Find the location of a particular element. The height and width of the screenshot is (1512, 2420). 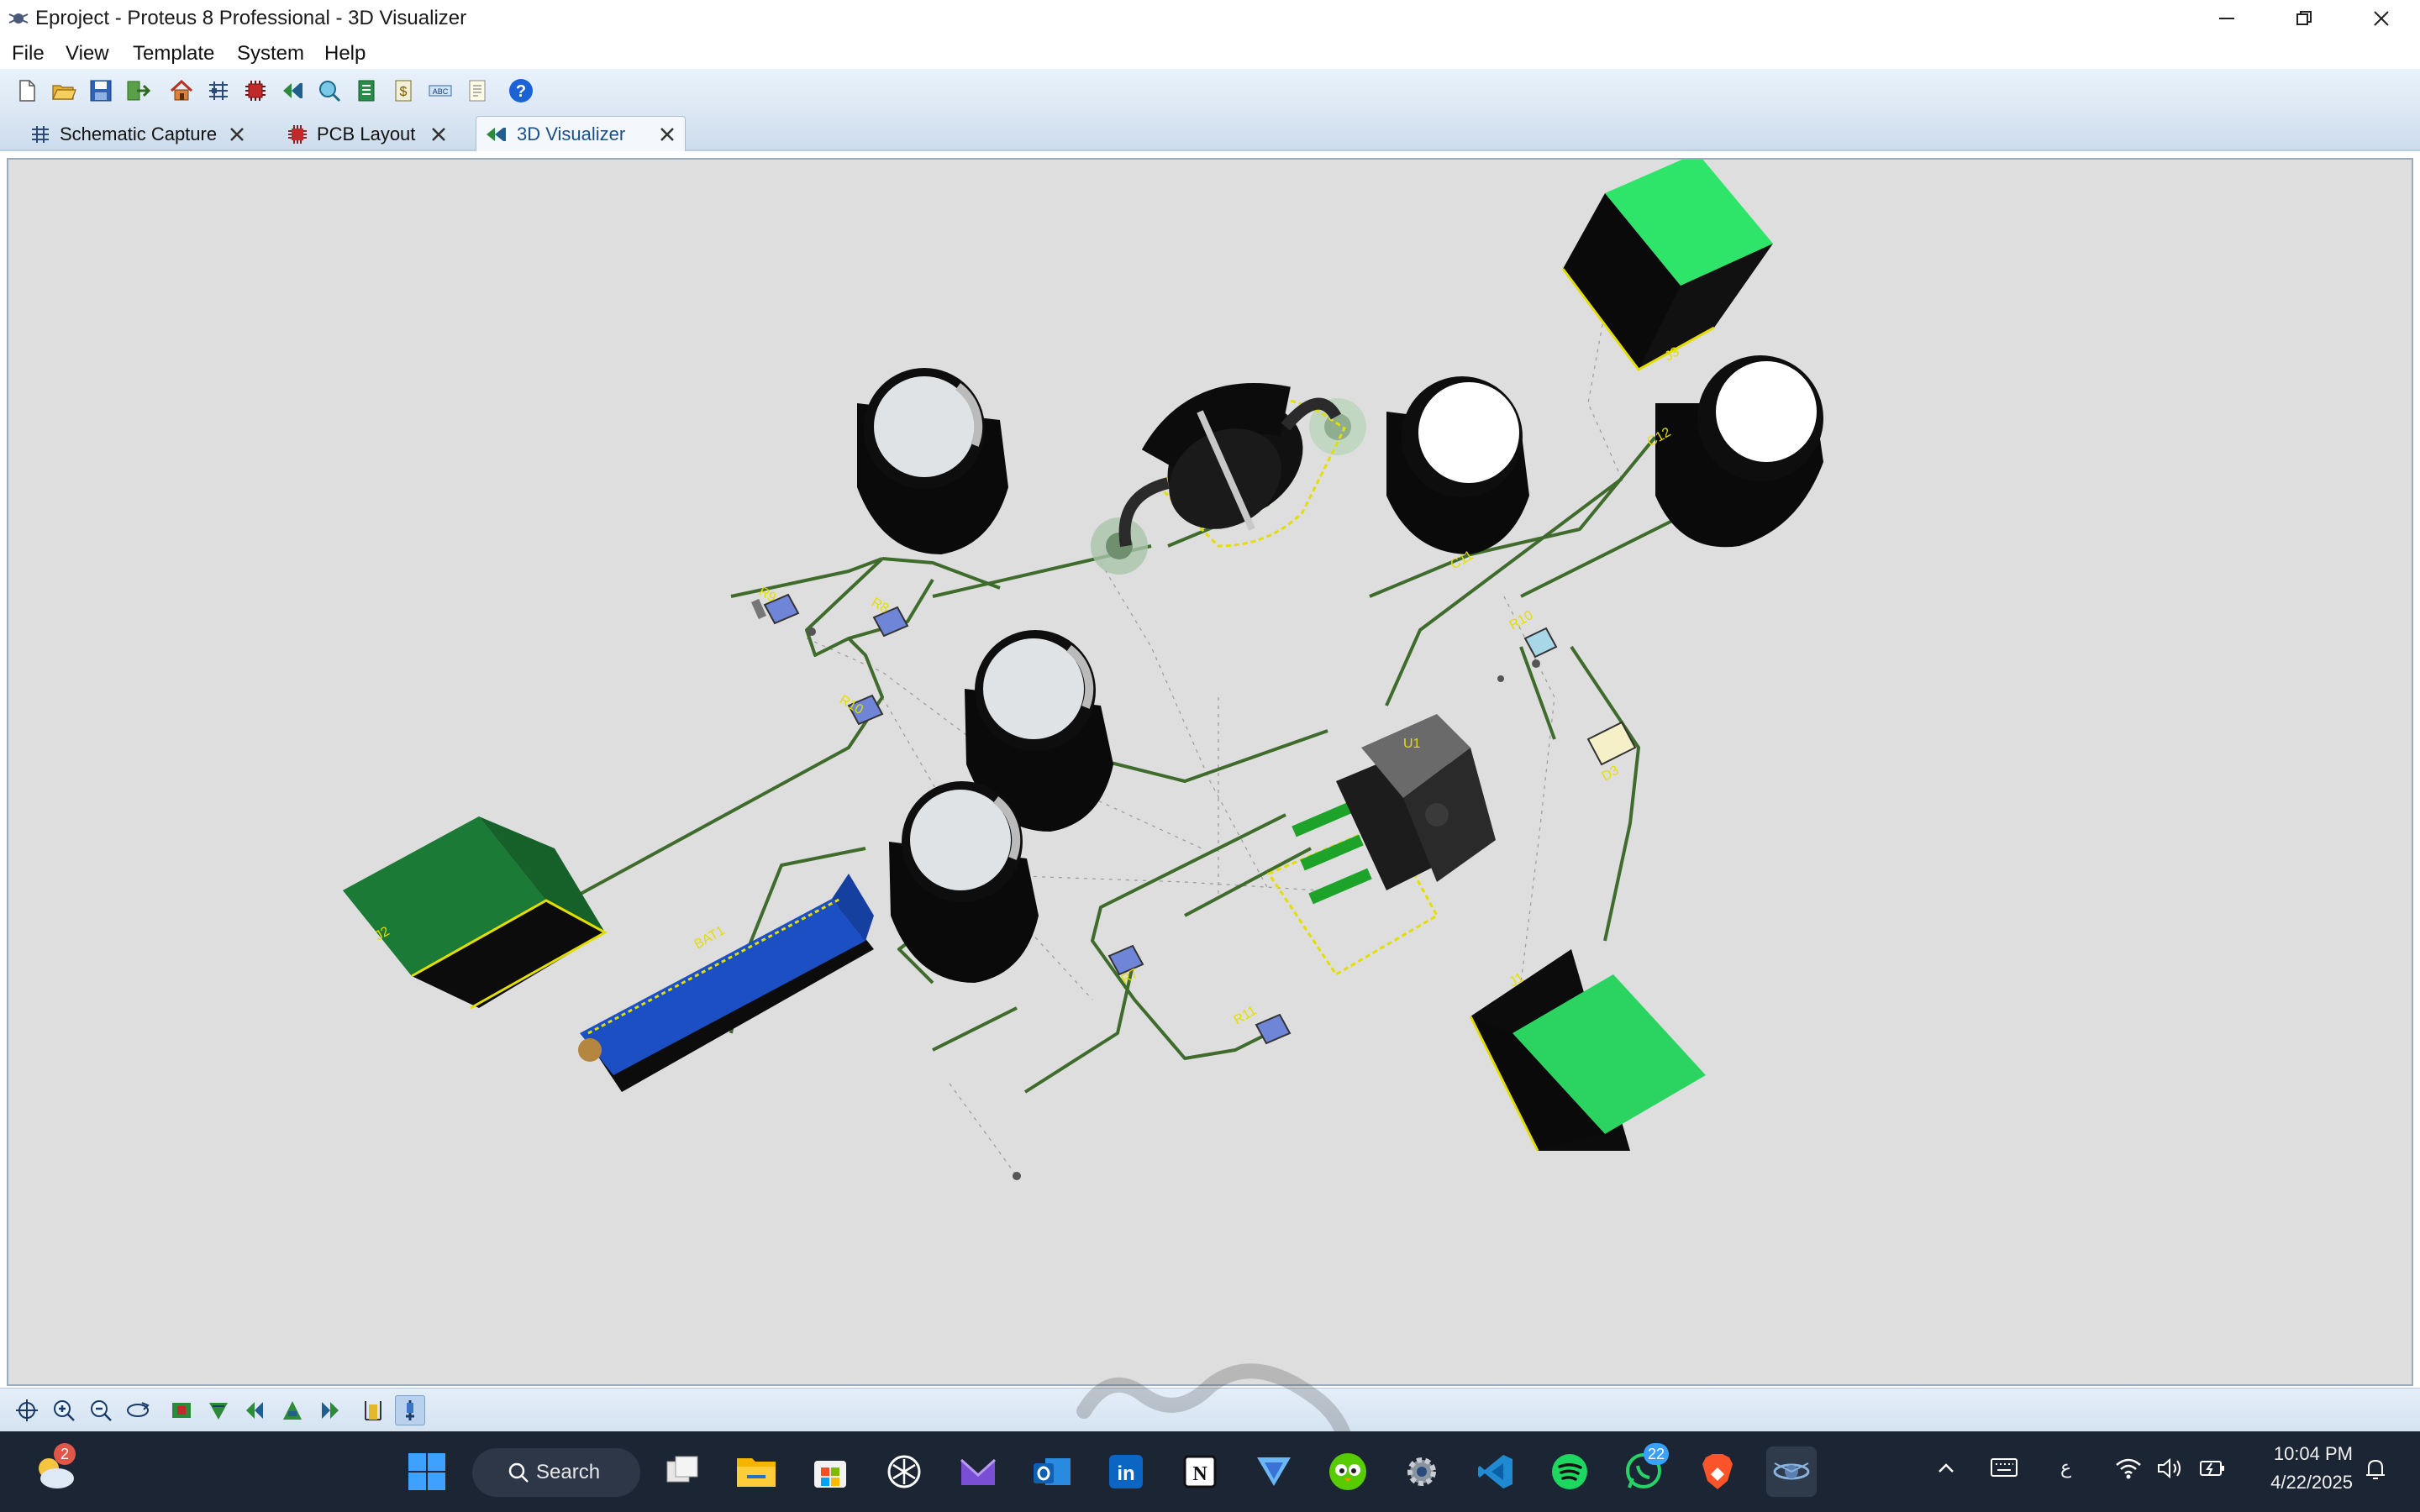

menu-template: Template is located at coordinates (173, 54).